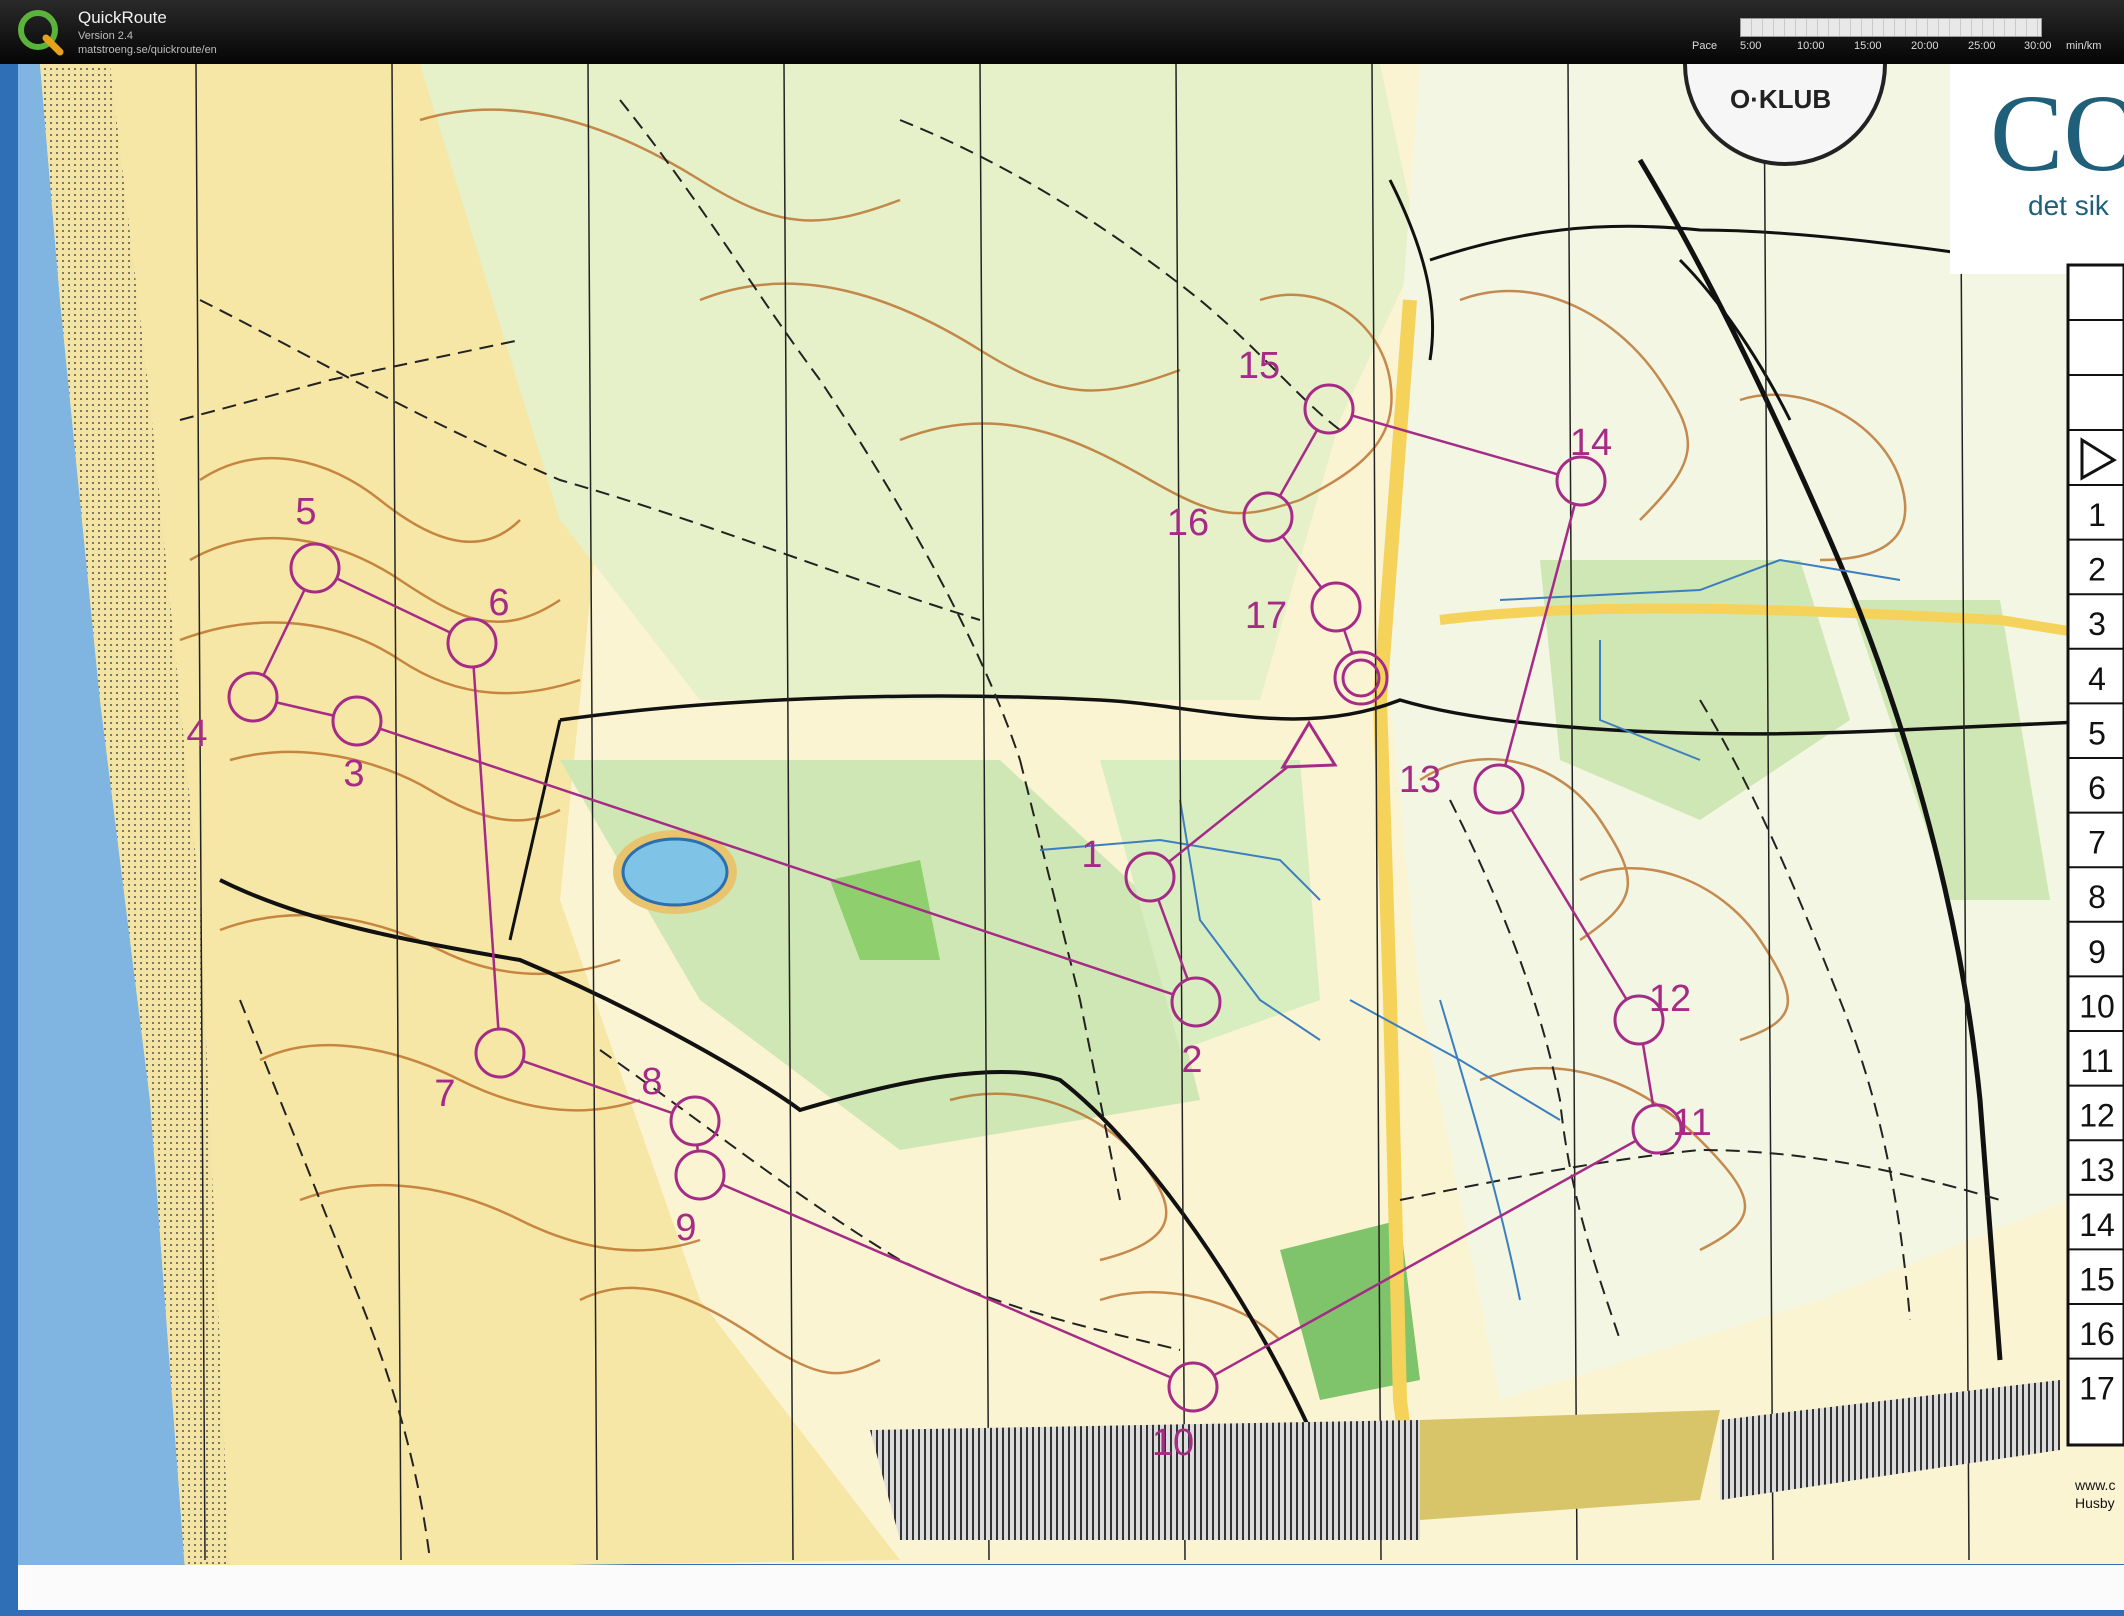 The image size is (2124, 1616). Describe the element at coordinates (1891, 27) in the screenshot. I see `pace-scale-bar` at that location.